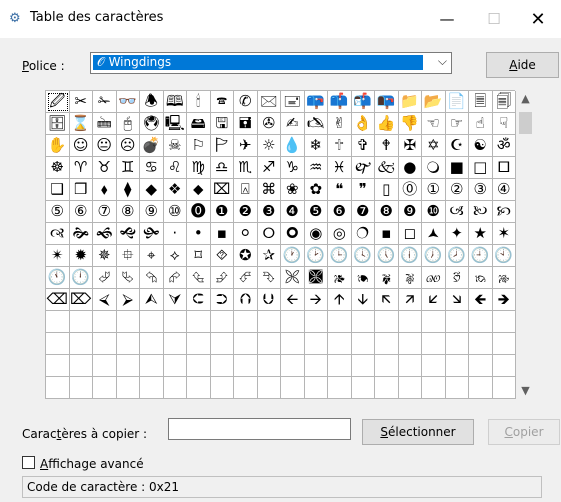 The height and width of the screenshot is (502, 561). What do you see at coordinates (105, 234) in the screenshot?
I see `character-cell: 🙜` at bounding box center [105, 234].